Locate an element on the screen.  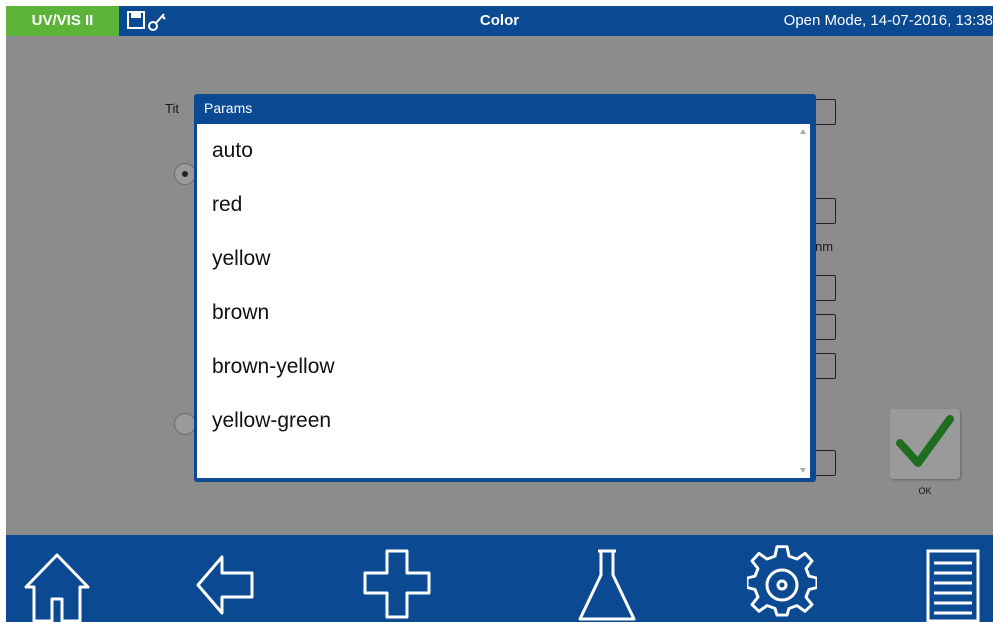
settings-button is located at coordinates (782, 583).